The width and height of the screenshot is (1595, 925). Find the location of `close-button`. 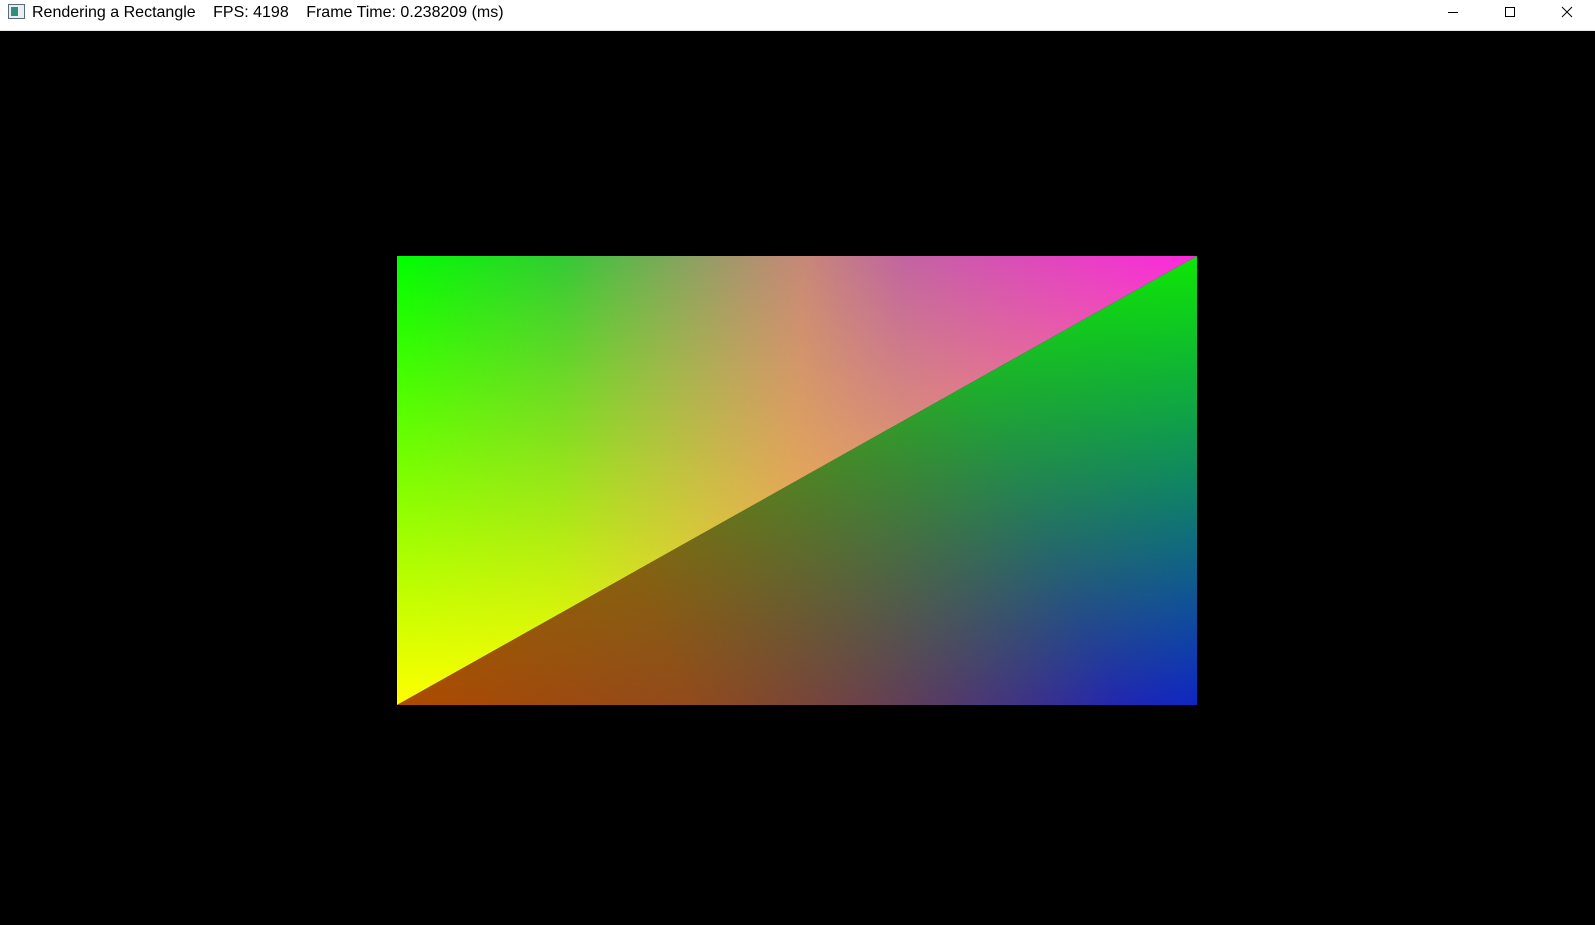

close-button is located at coordinates (1566, 12).